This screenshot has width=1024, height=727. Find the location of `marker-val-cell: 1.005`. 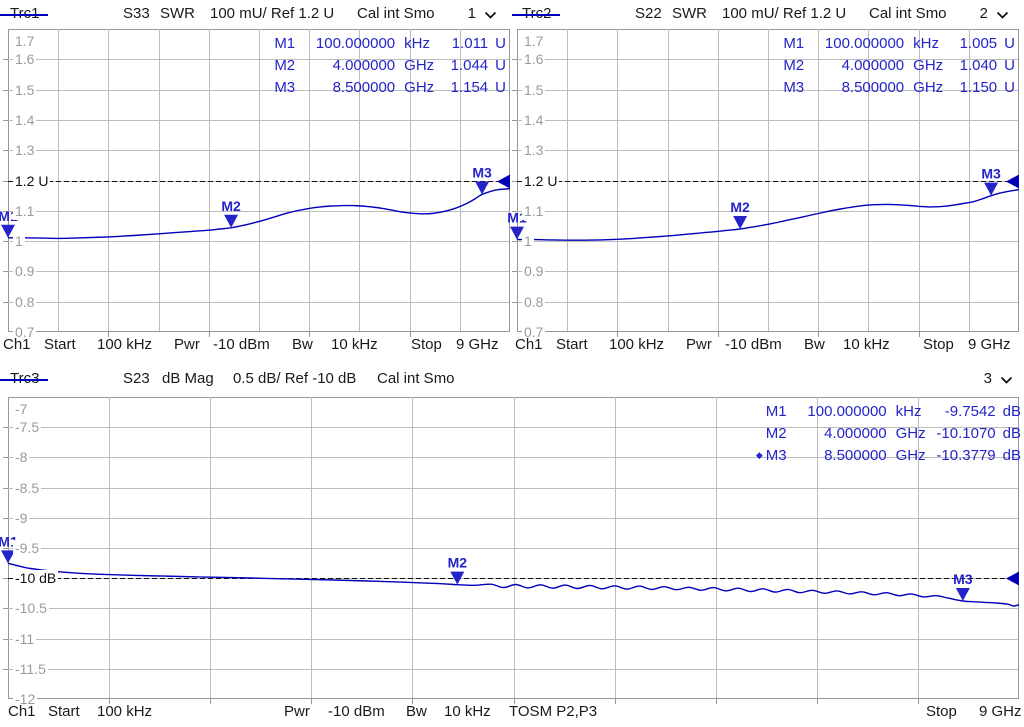

marker-val-cell: 1.005 is located at coordinates (978, 44).